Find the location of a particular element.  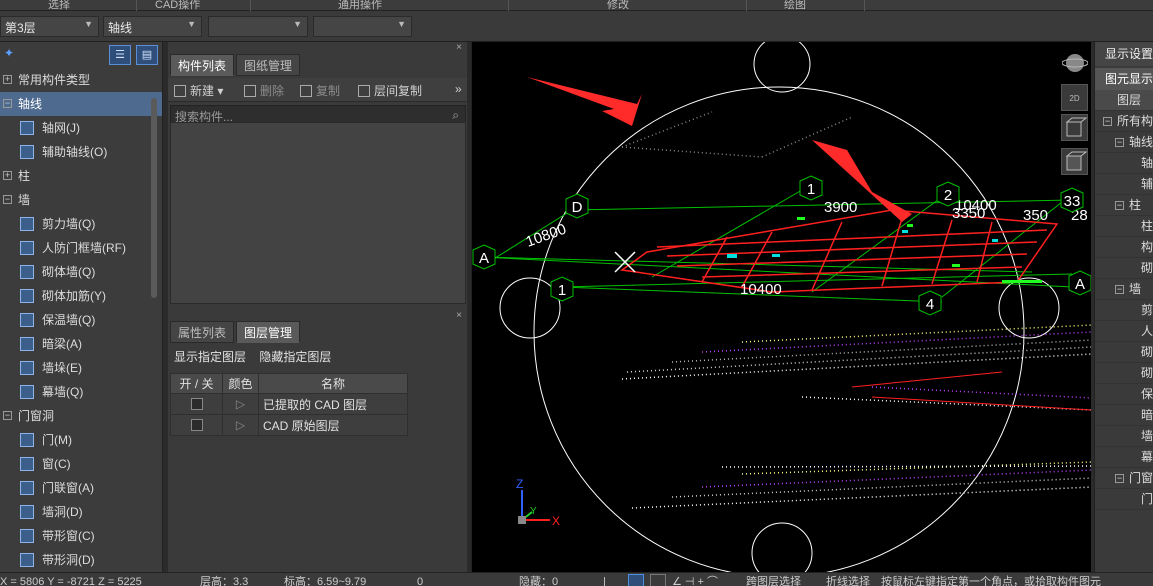

more-actions-icon: » is located at coordinates (458, 89).